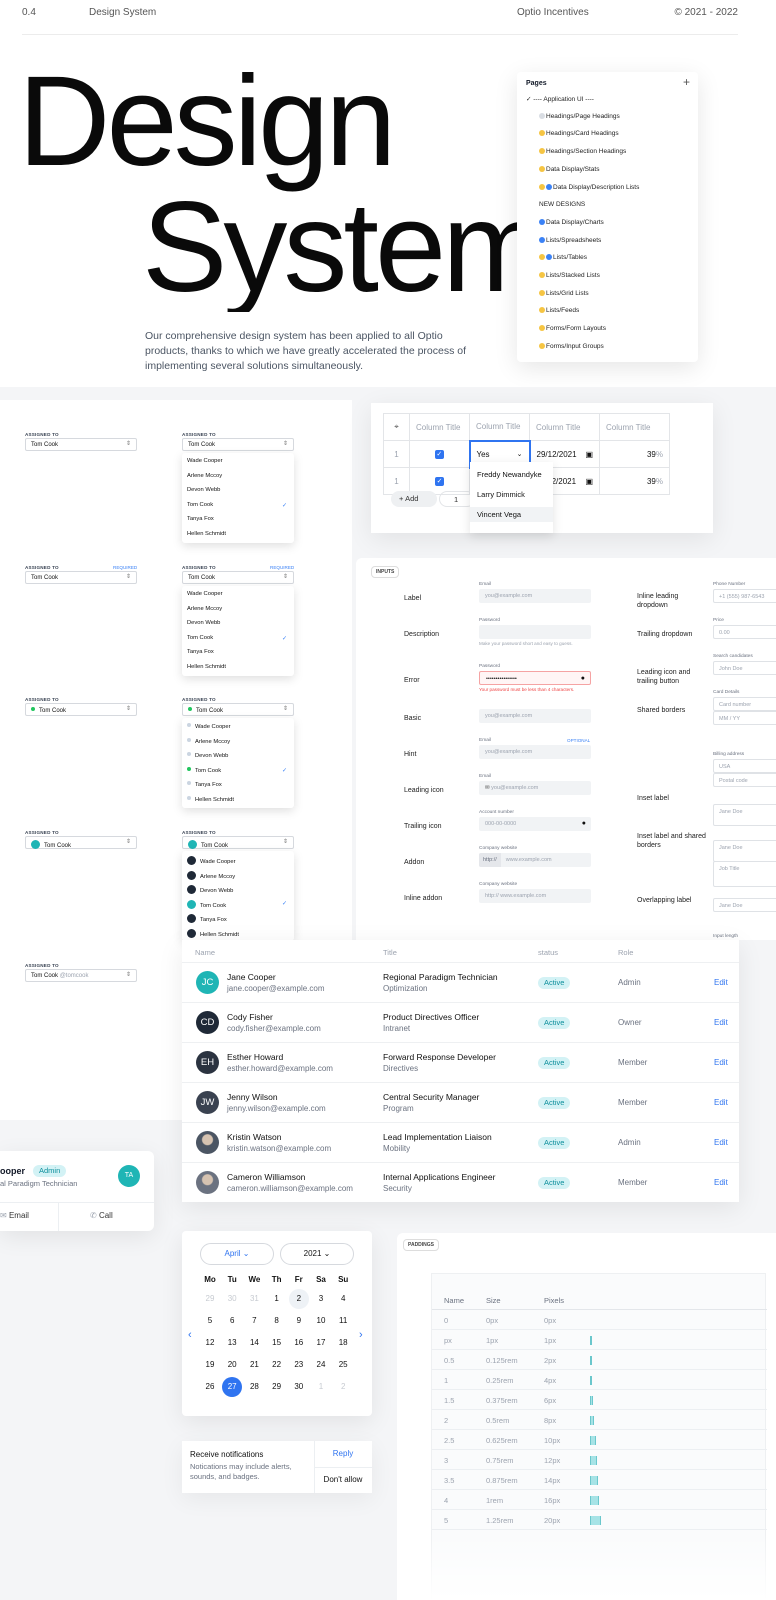  What do you see at coordinates (254, 1321) in the screenshot?
I see `calendar-day: 7` at bounding box center [254, 1321].